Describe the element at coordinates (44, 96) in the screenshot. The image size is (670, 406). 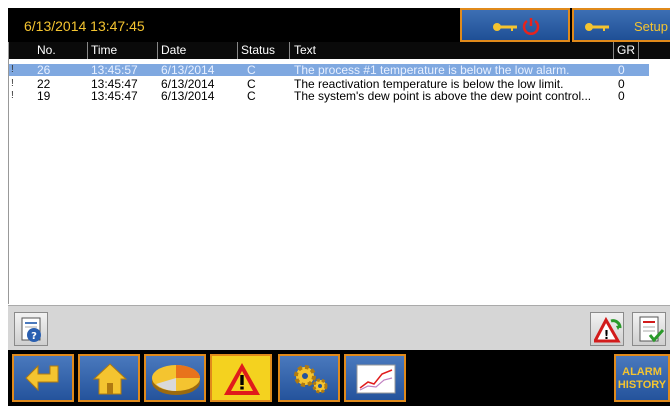
I see `cell-no: 19` at that location.